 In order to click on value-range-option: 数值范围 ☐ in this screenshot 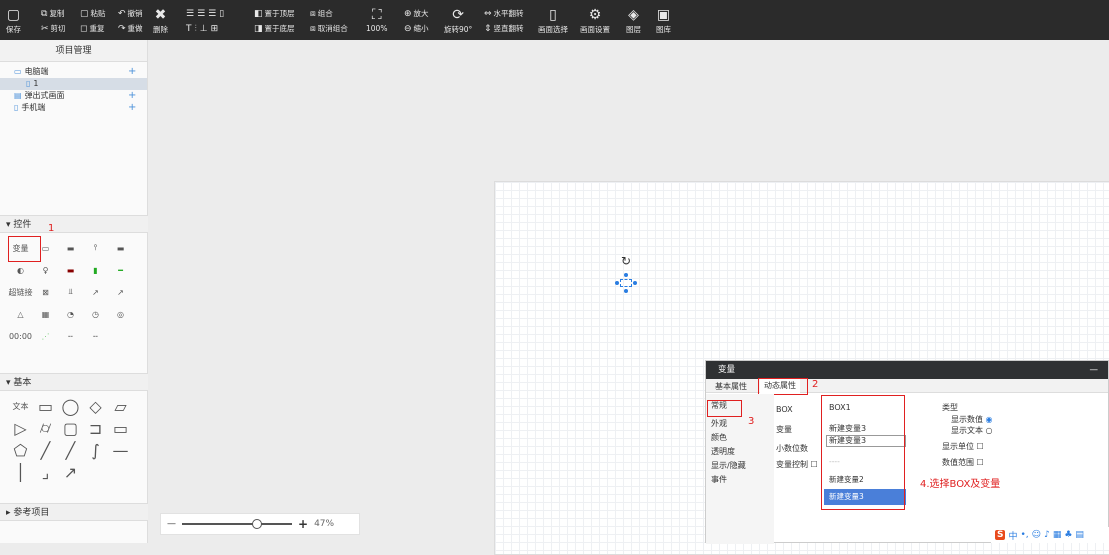, I will do `click(963, 462)`.